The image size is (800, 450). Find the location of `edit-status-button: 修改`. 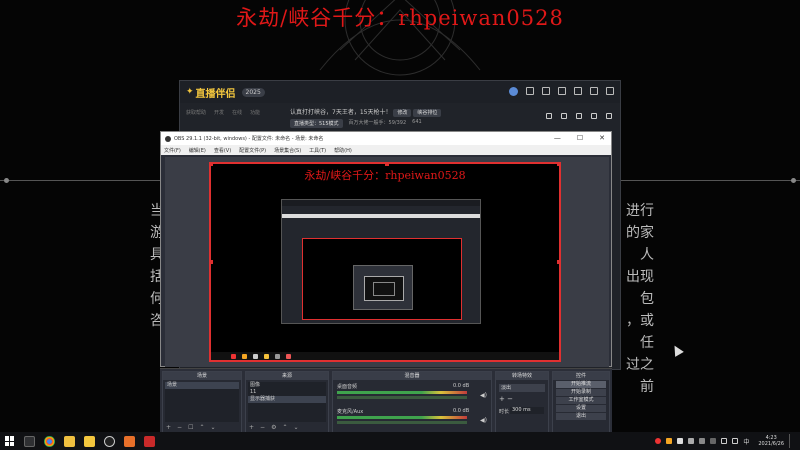

edit-status-button: 修改 is located at coordinates (402, 113).